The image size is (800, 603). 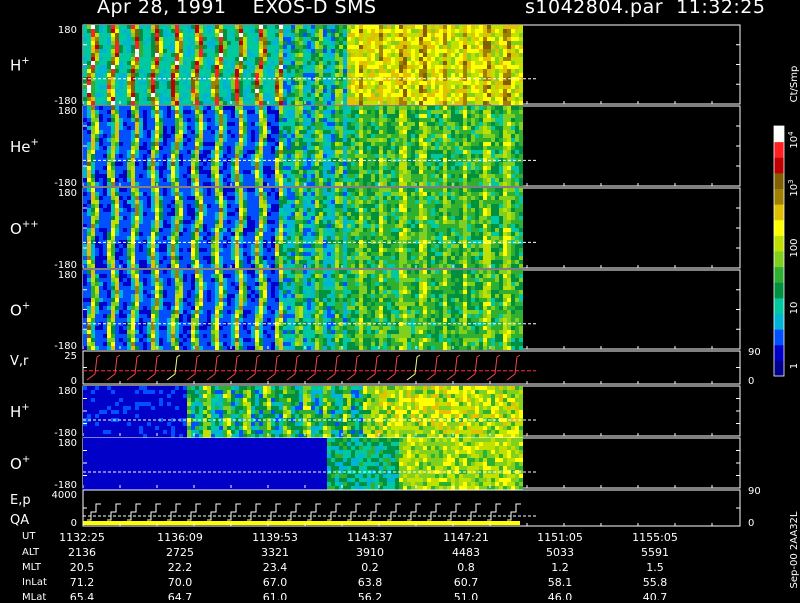 I want to click on panel-3: 180-180O++, so click(x=375, y=229).